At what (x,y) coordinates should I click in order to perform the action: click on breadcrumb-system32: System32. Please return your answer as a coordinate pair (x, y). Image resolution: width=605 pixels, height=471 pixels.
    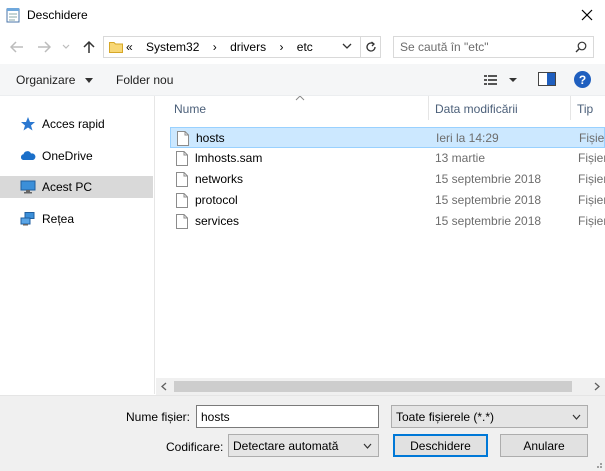
    Looking at the image, I should click on (172, 47).